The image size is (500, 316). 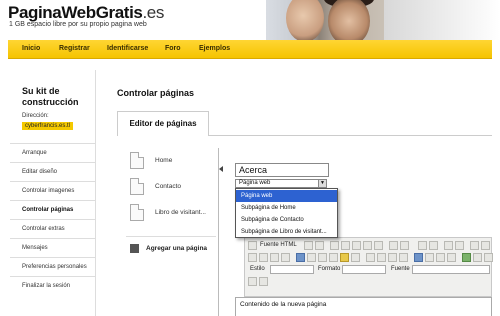 What do you see at coordinates (403, 257) in the screenshot?
I see `indent-icon` at bounding box center [403, 257].